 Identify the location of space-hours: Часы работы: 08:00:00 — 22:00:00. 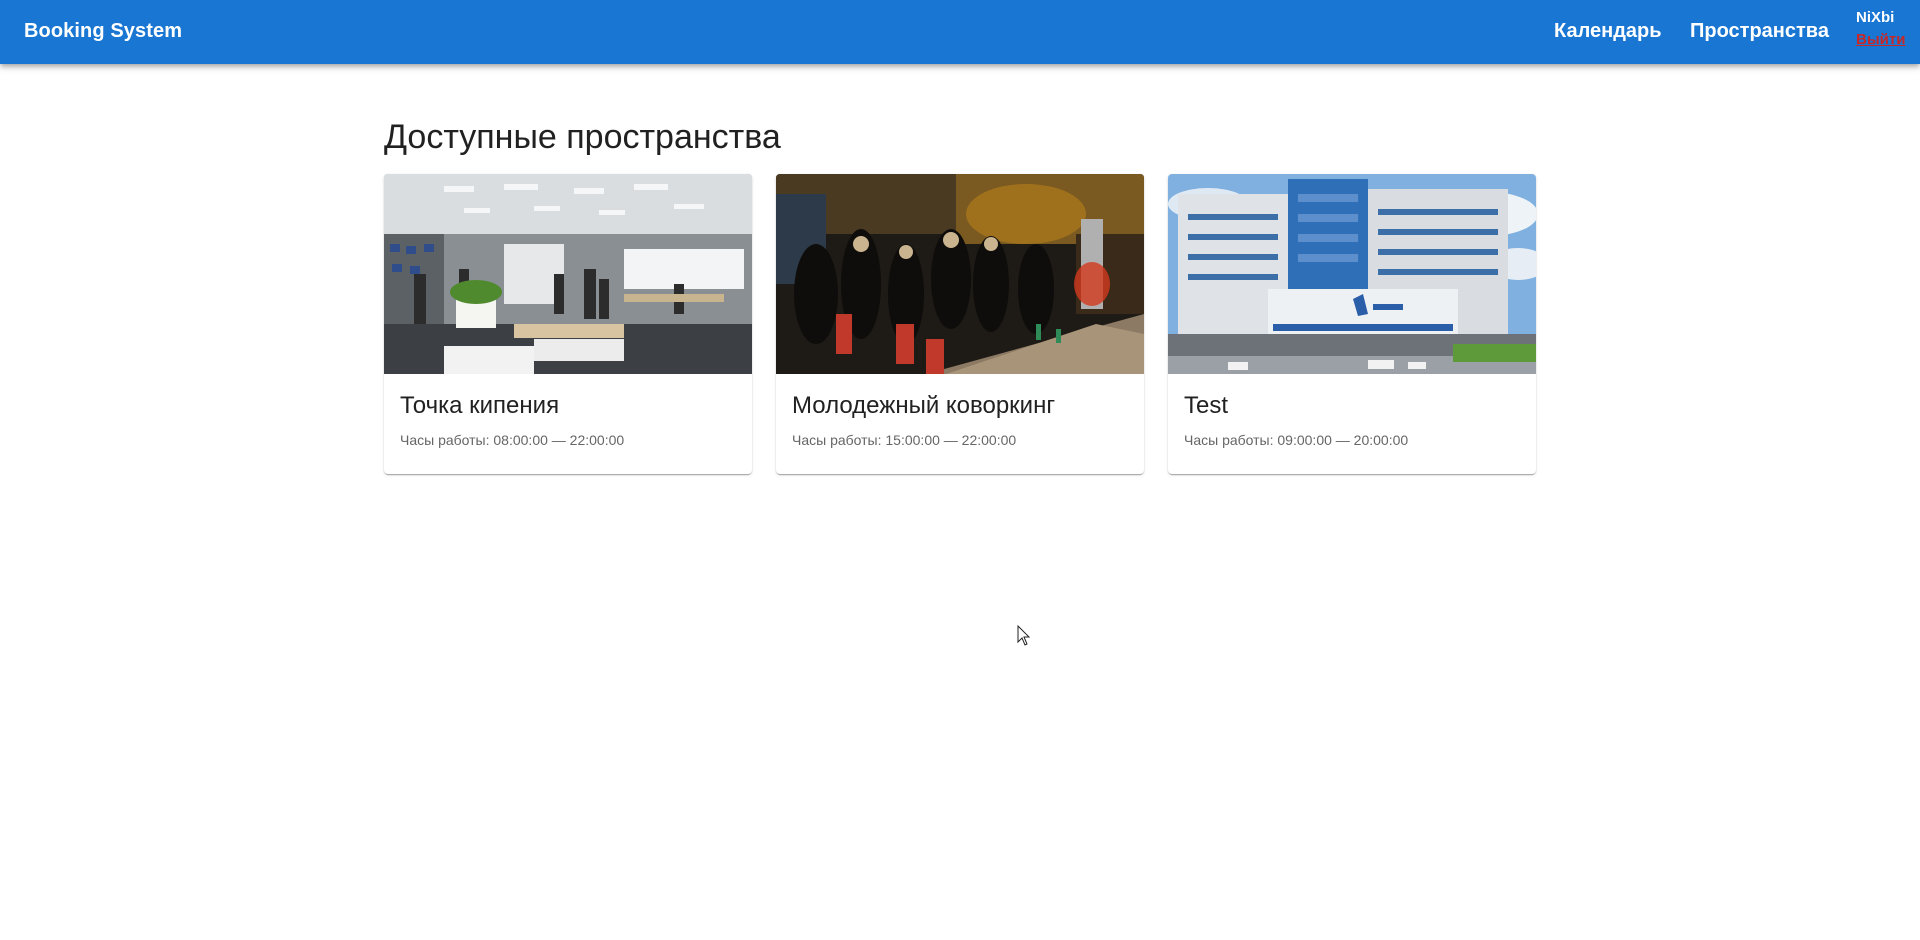
(512, 440).